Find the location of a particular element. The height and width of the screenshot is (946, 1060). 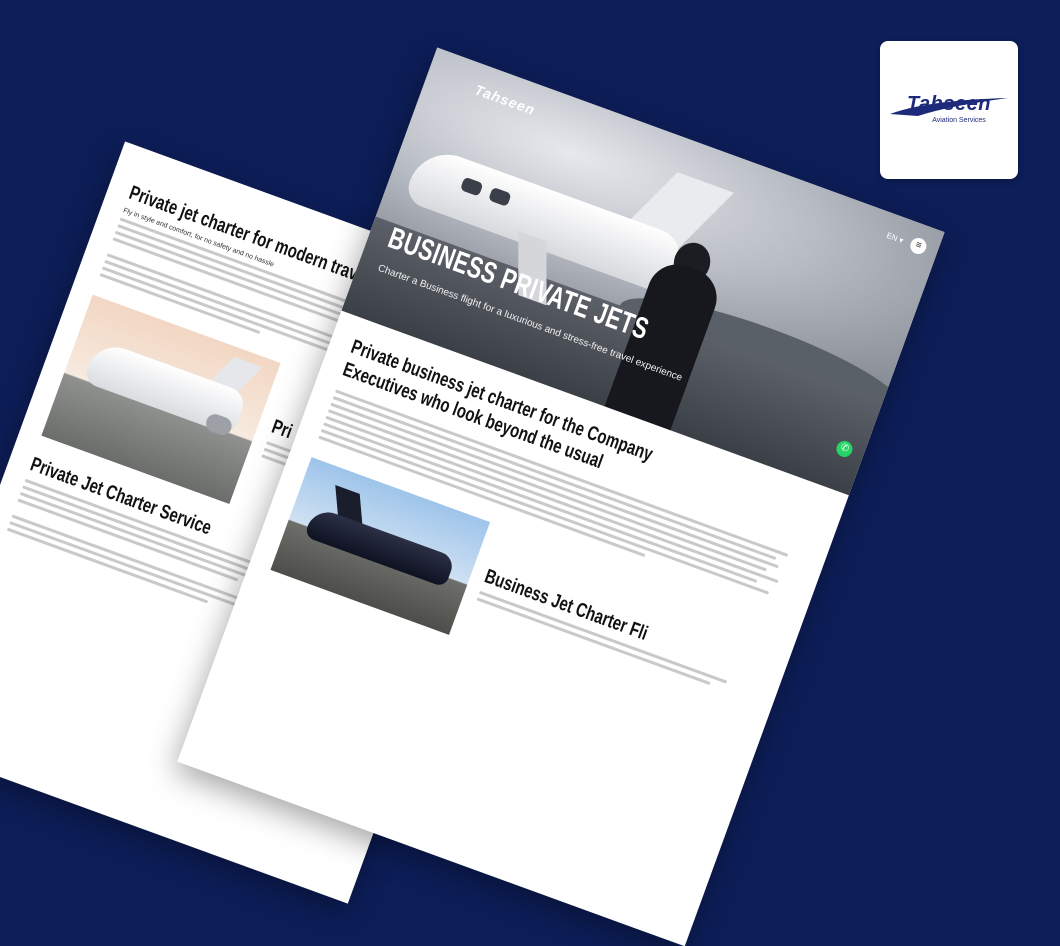

brand-tagline: Aviation Services is located at coordinates (959, 120).